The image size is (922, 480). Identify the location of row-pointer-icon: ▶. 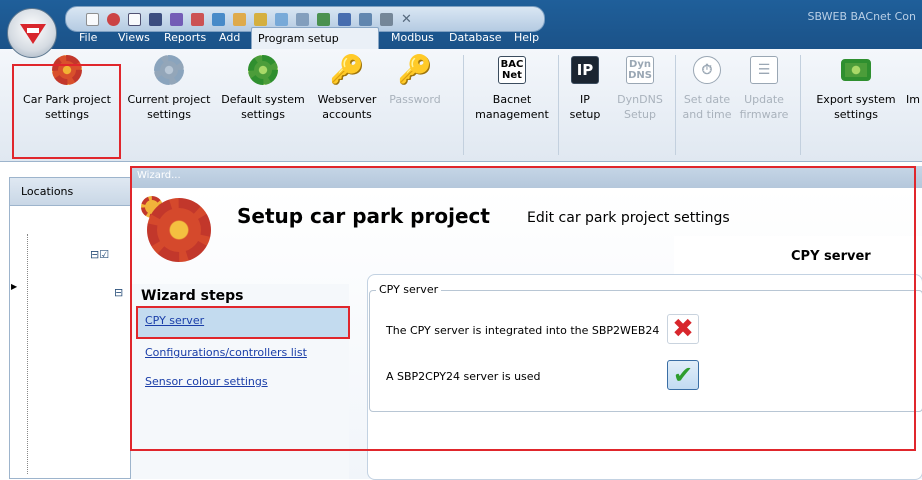
(14, 286).